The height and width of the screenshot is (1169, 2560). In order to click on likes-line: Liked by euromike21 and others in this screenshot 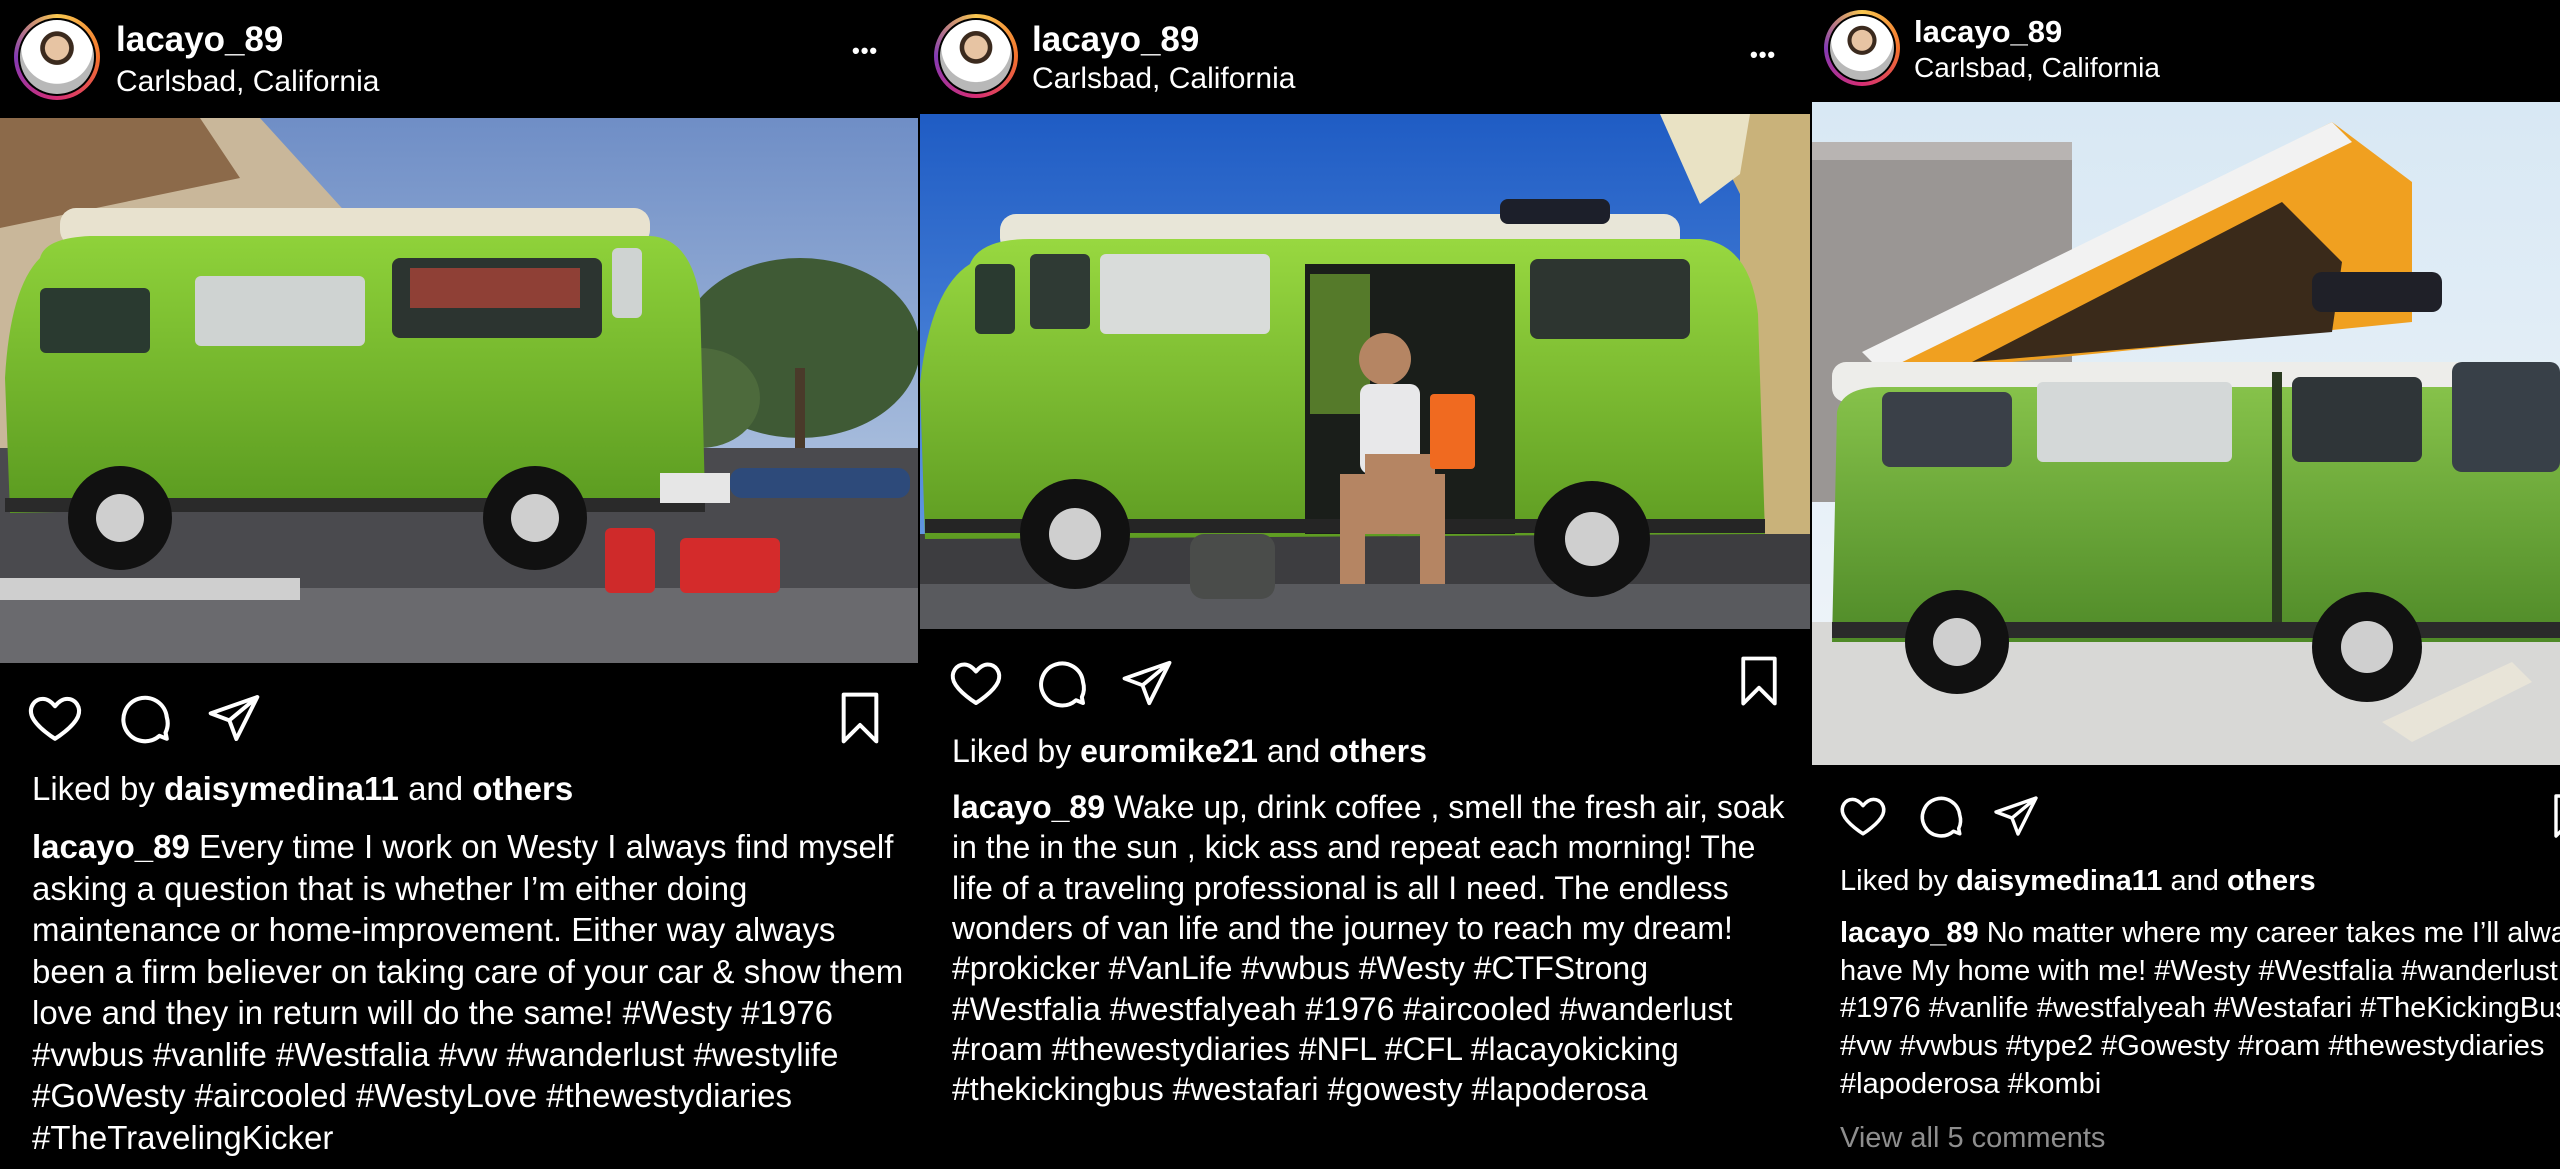, I will do `click(1189, 751)`.